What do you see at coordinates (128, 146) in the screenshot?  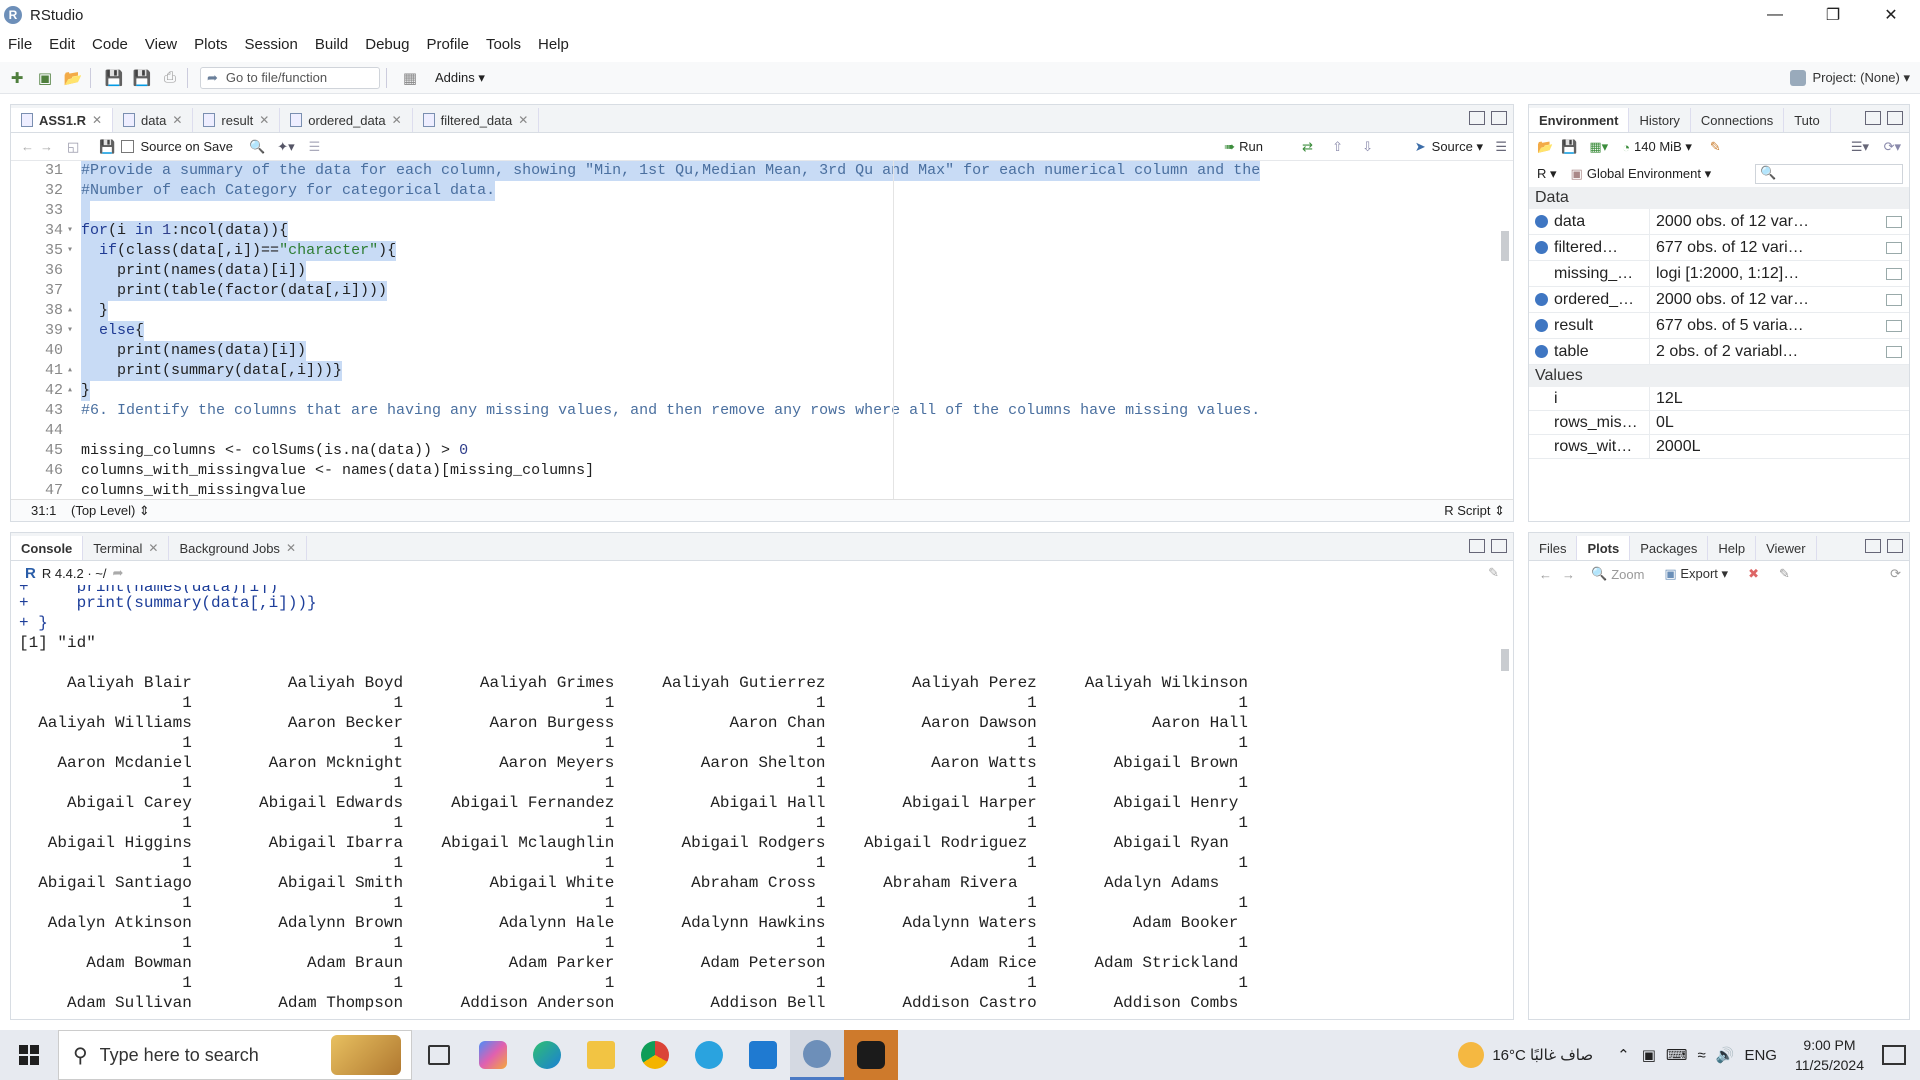 I see `source-on-save-checkbox` at bounding box center [128, 146].